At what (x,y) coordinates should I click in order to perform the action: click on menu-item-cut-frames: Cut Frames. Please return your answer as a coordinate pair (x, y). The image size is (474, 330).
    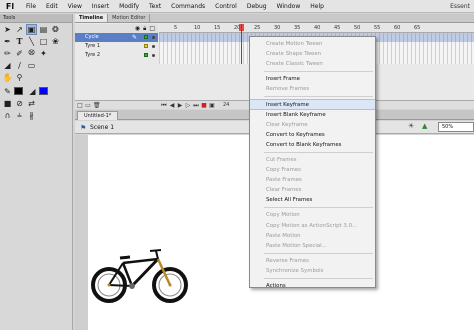
    Looking at the image, I should click on (312, 160).